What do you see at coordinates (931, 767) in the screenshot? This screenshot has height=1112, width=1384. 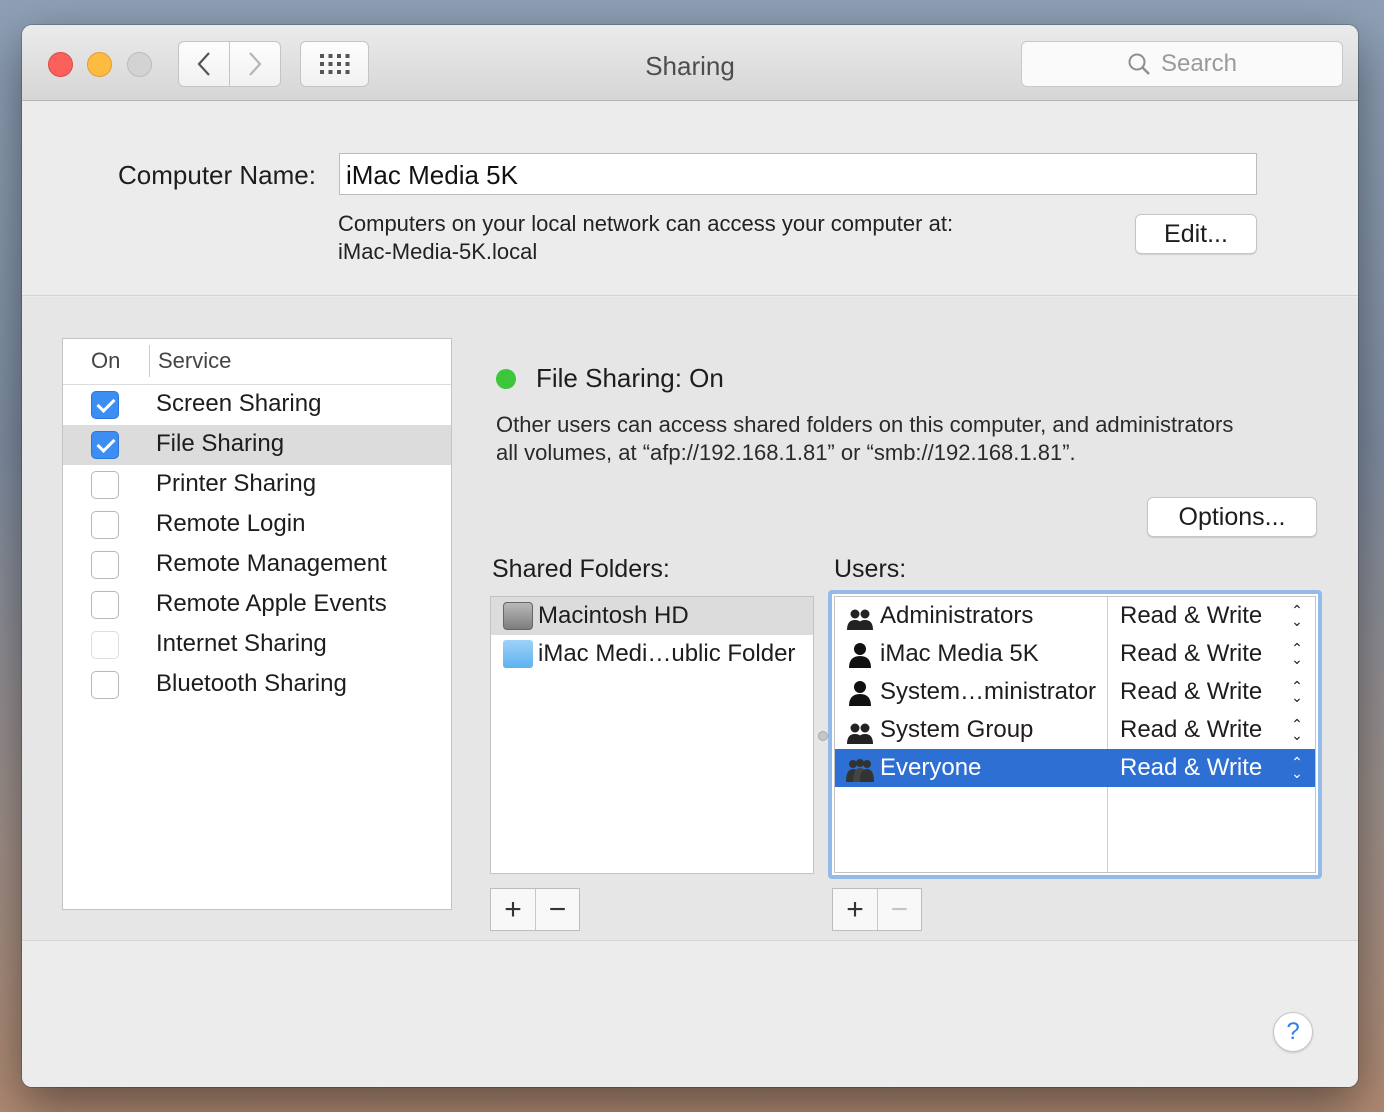 I see `user-name: Everyone` at bounding box center [931, 767].